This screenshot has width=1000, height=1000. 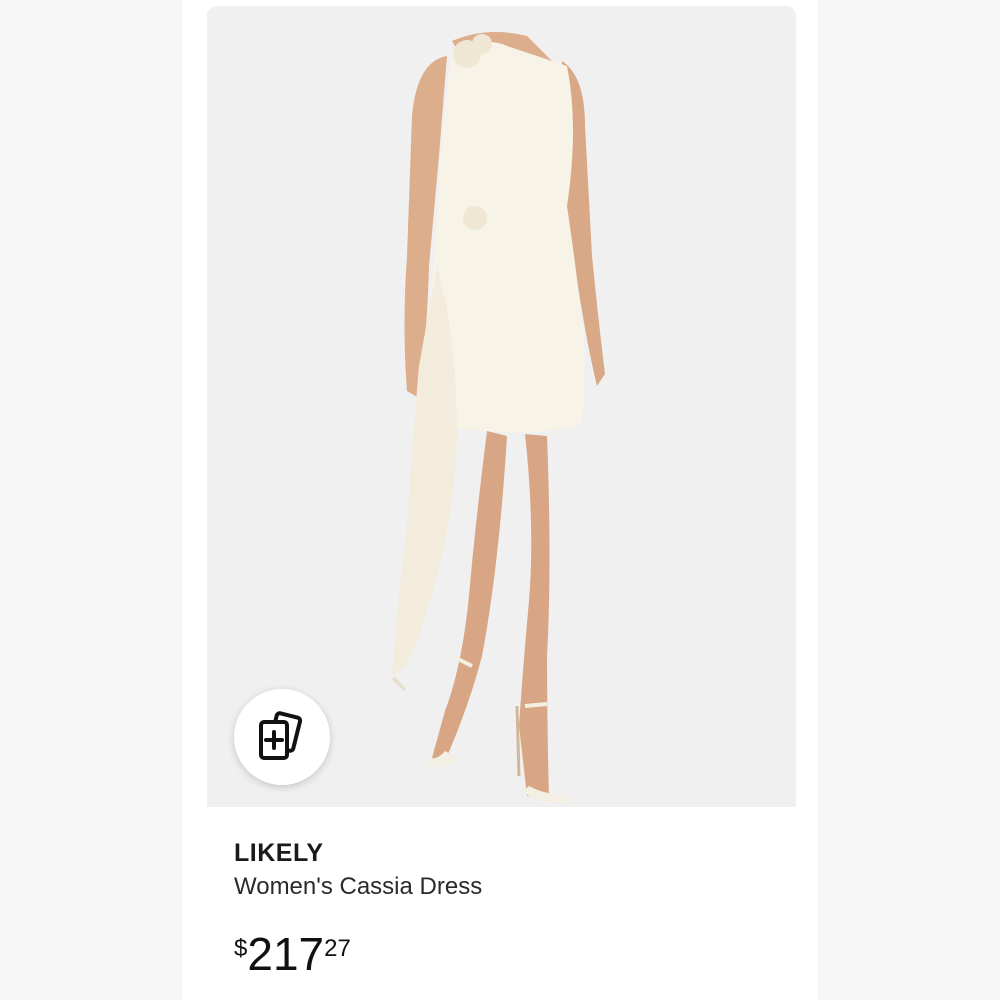 I want to click on product-price: $ 217 27, so click(x=292, y=954).